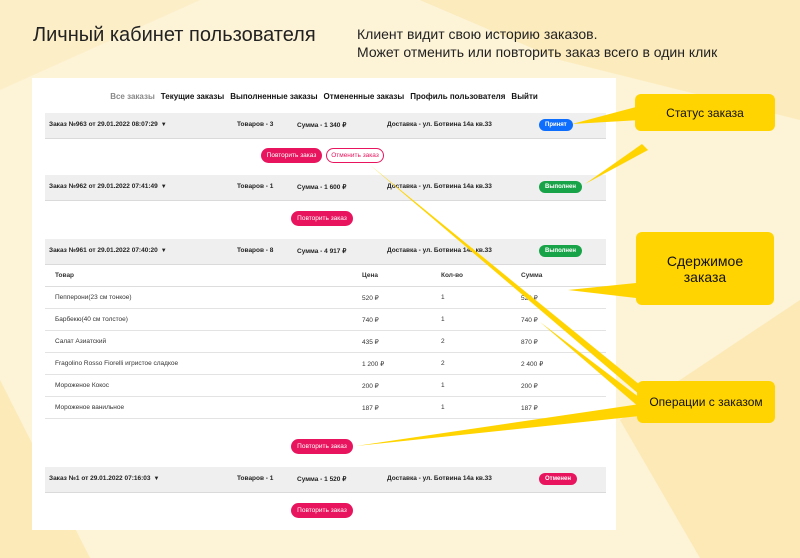 Image resolution: width=800 pixels, height=558 pixels. I want to click on cell-price: 520 ₽, so click(370, 298).